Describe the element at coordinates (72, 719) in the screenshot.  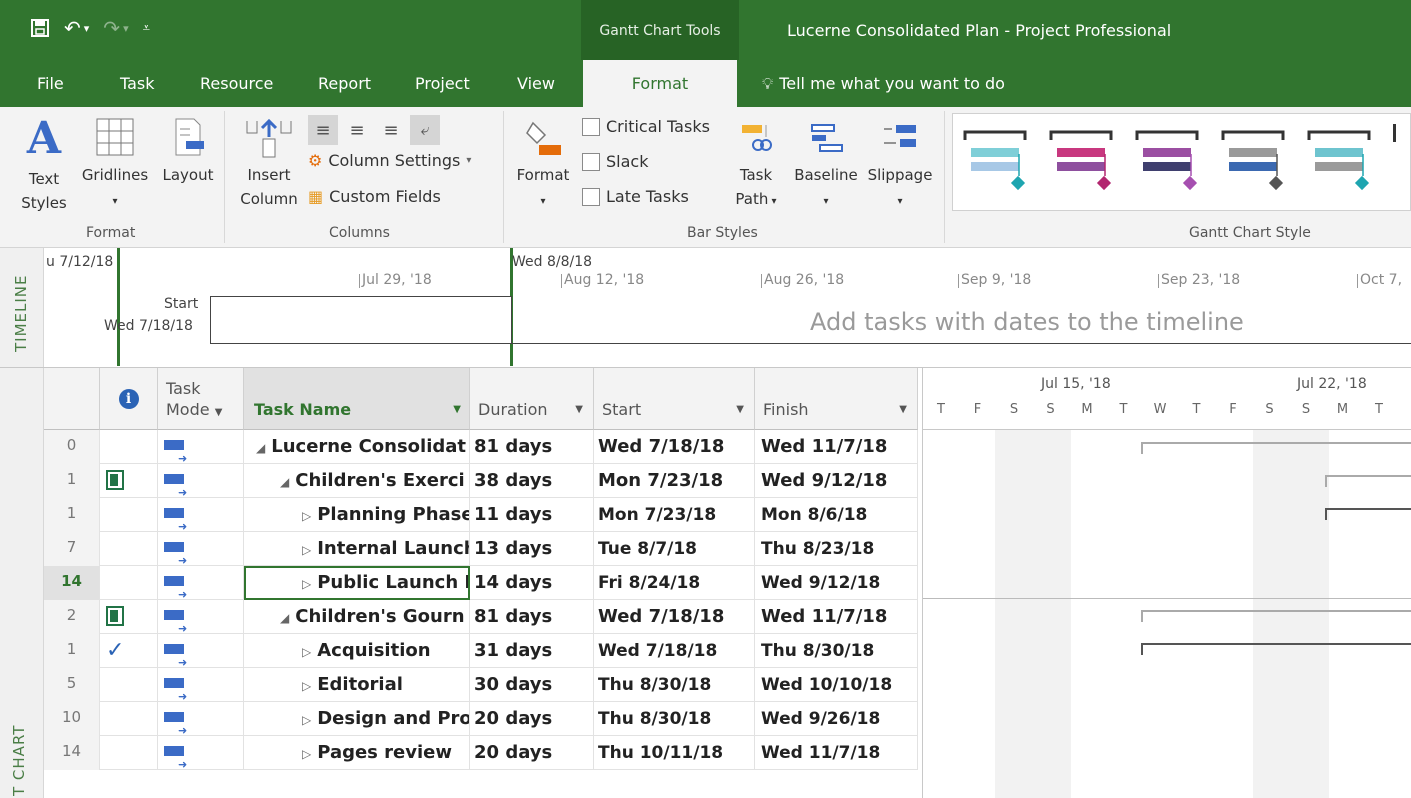
I see `row-id: 10` at that location.